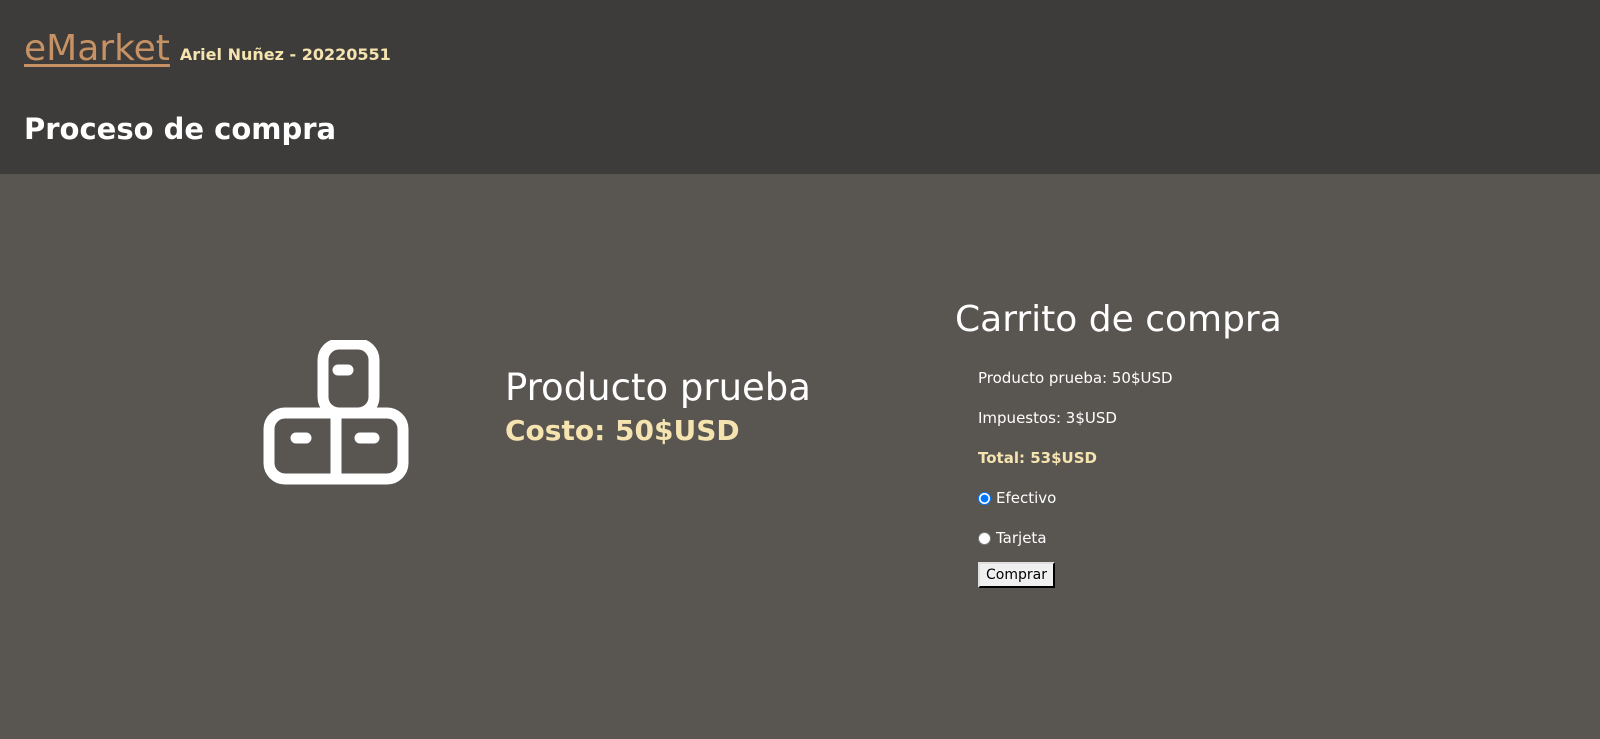  Describe the element at coordinates (658, 387) in the screenshot. I see `product-name: Producto prueba` at that location.